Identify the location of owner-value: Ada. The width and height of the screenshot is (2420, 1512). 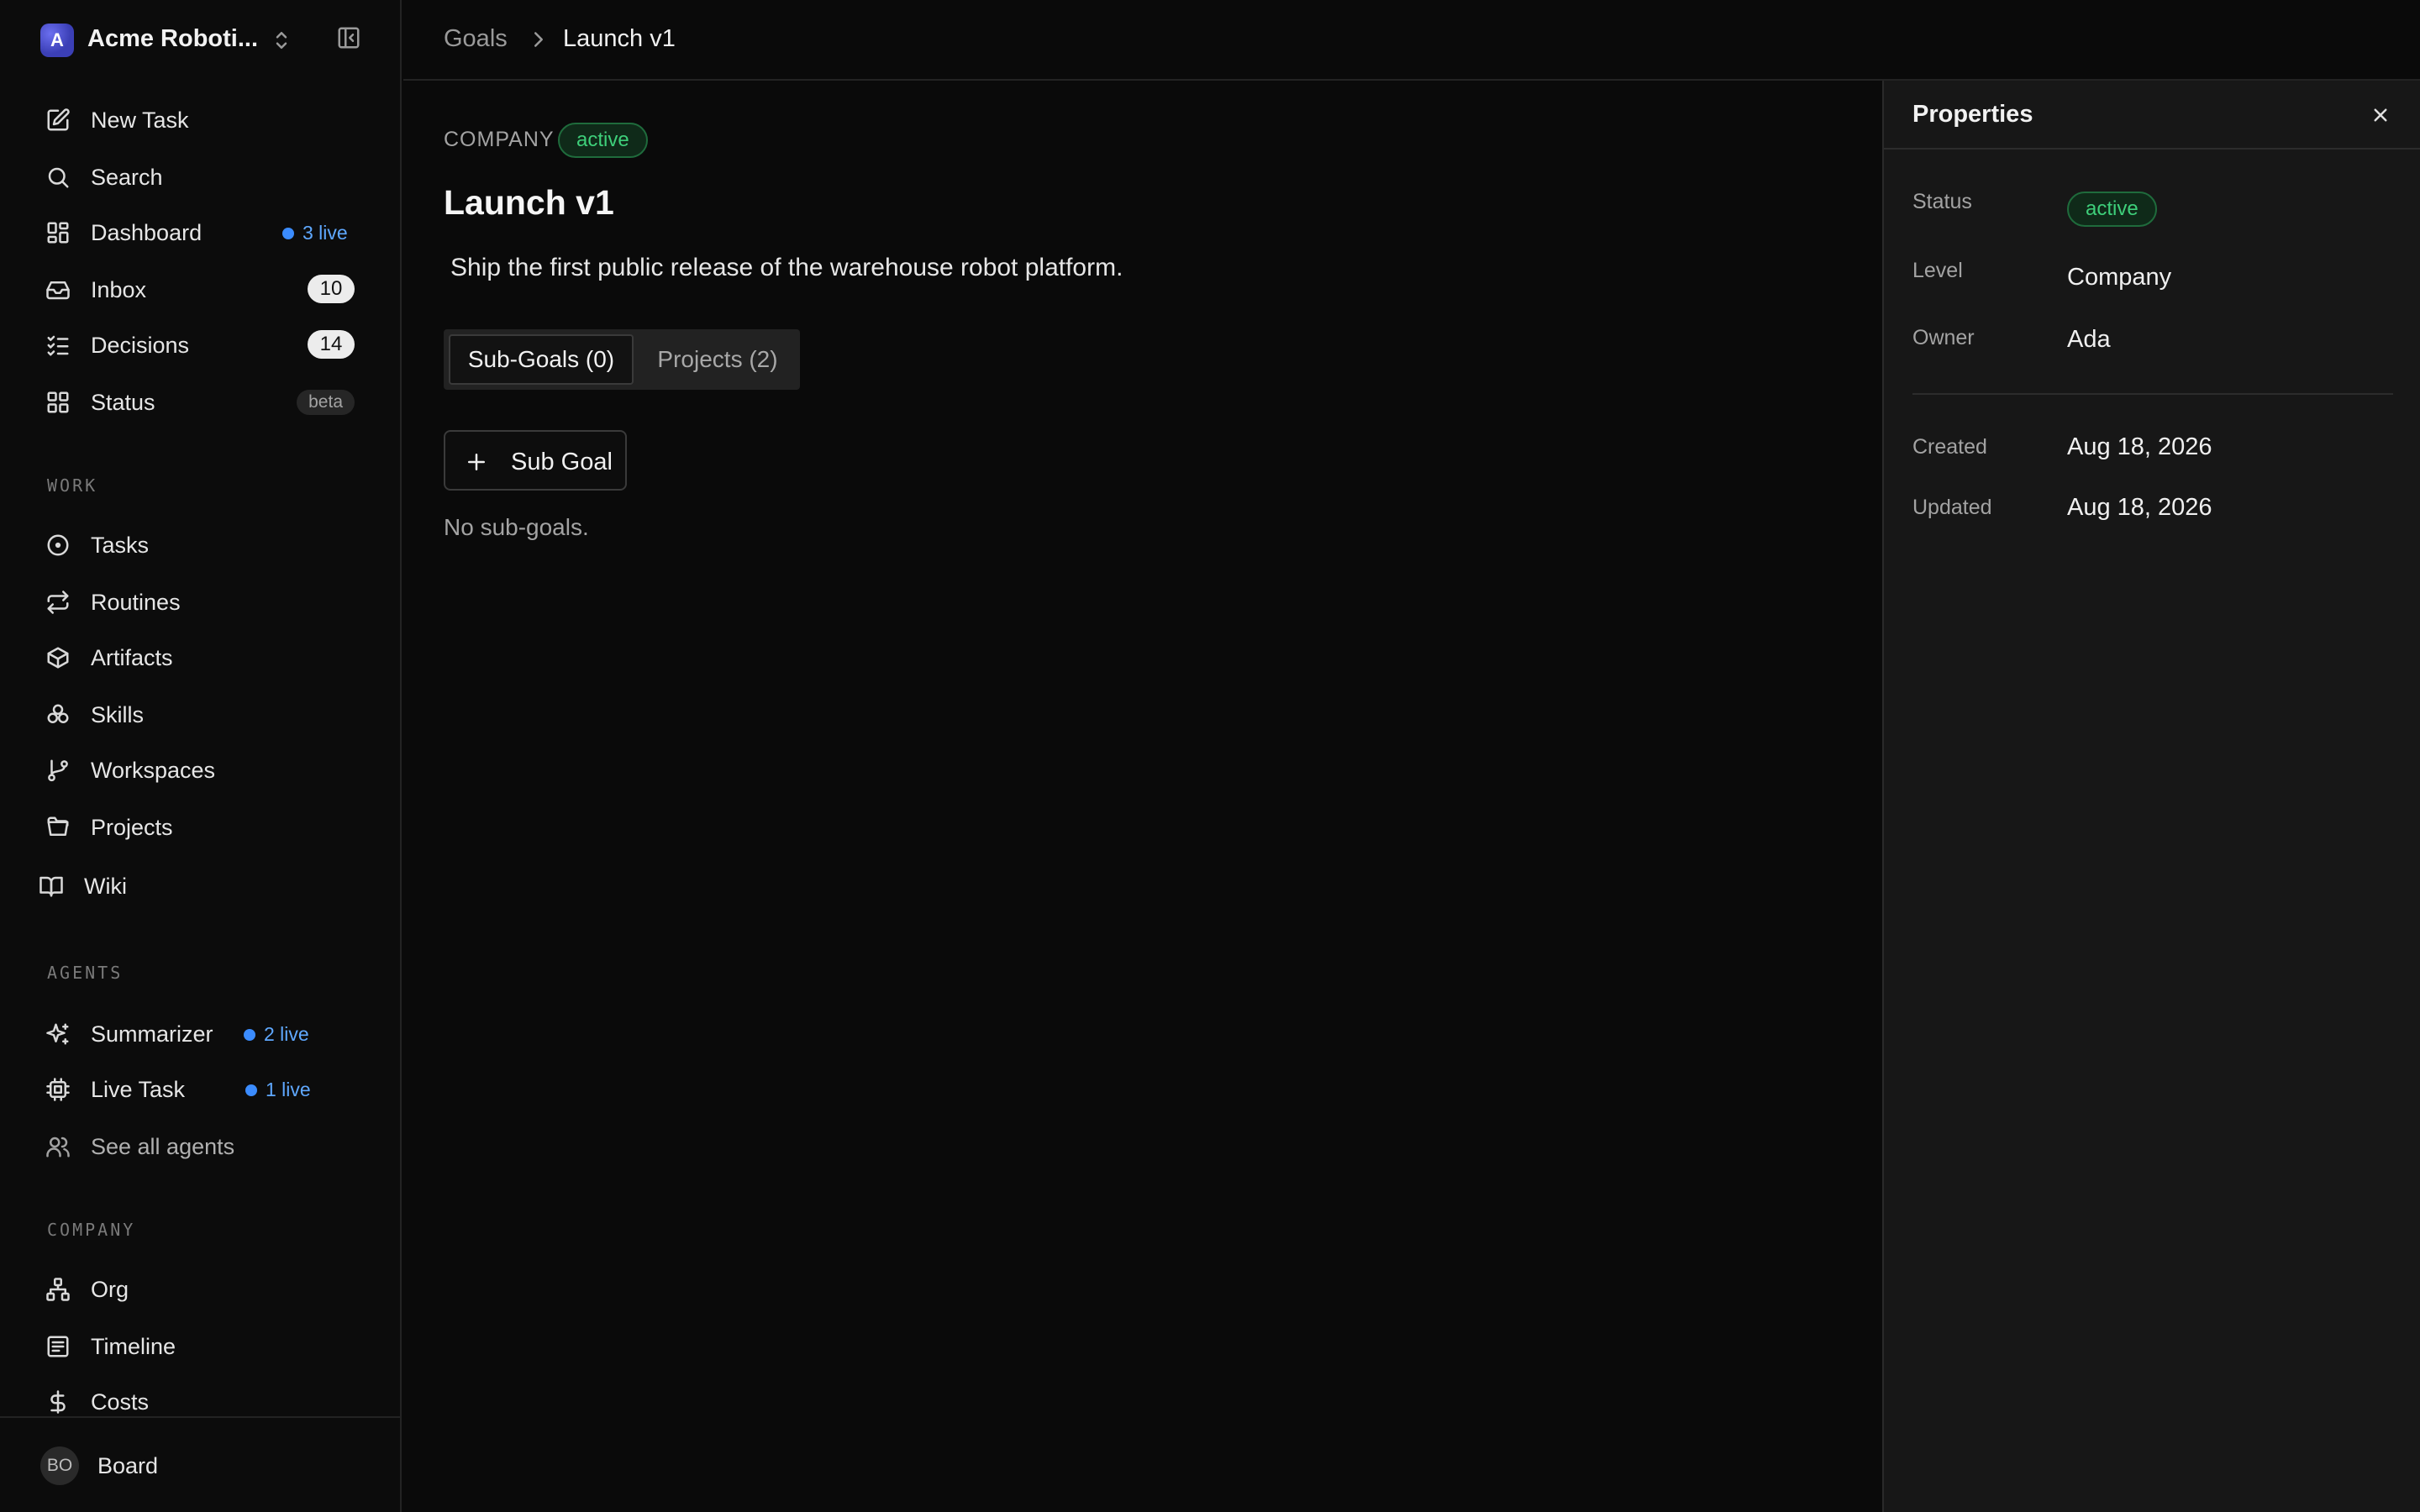
(2089, 340).